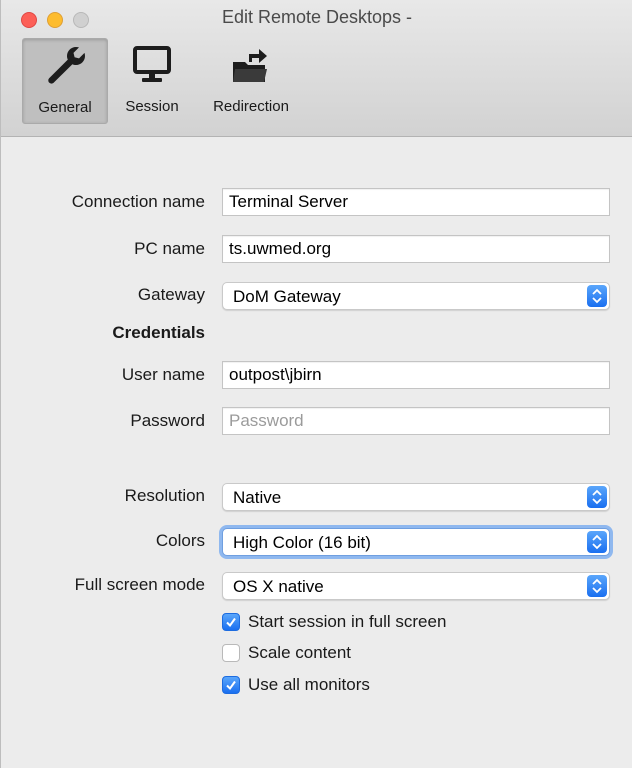  I want to click on window-title: Edit Remote Desktops -, so click(317, 17).